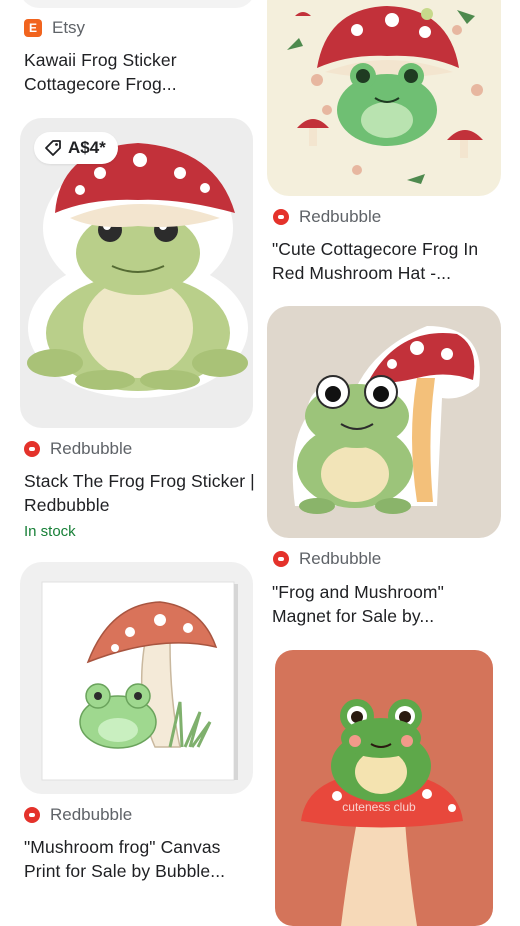  What do you see at coordinates (379, 807) in the screenshot?
I see `watermark-text: cuteness club` at bounding box center [379, 807].